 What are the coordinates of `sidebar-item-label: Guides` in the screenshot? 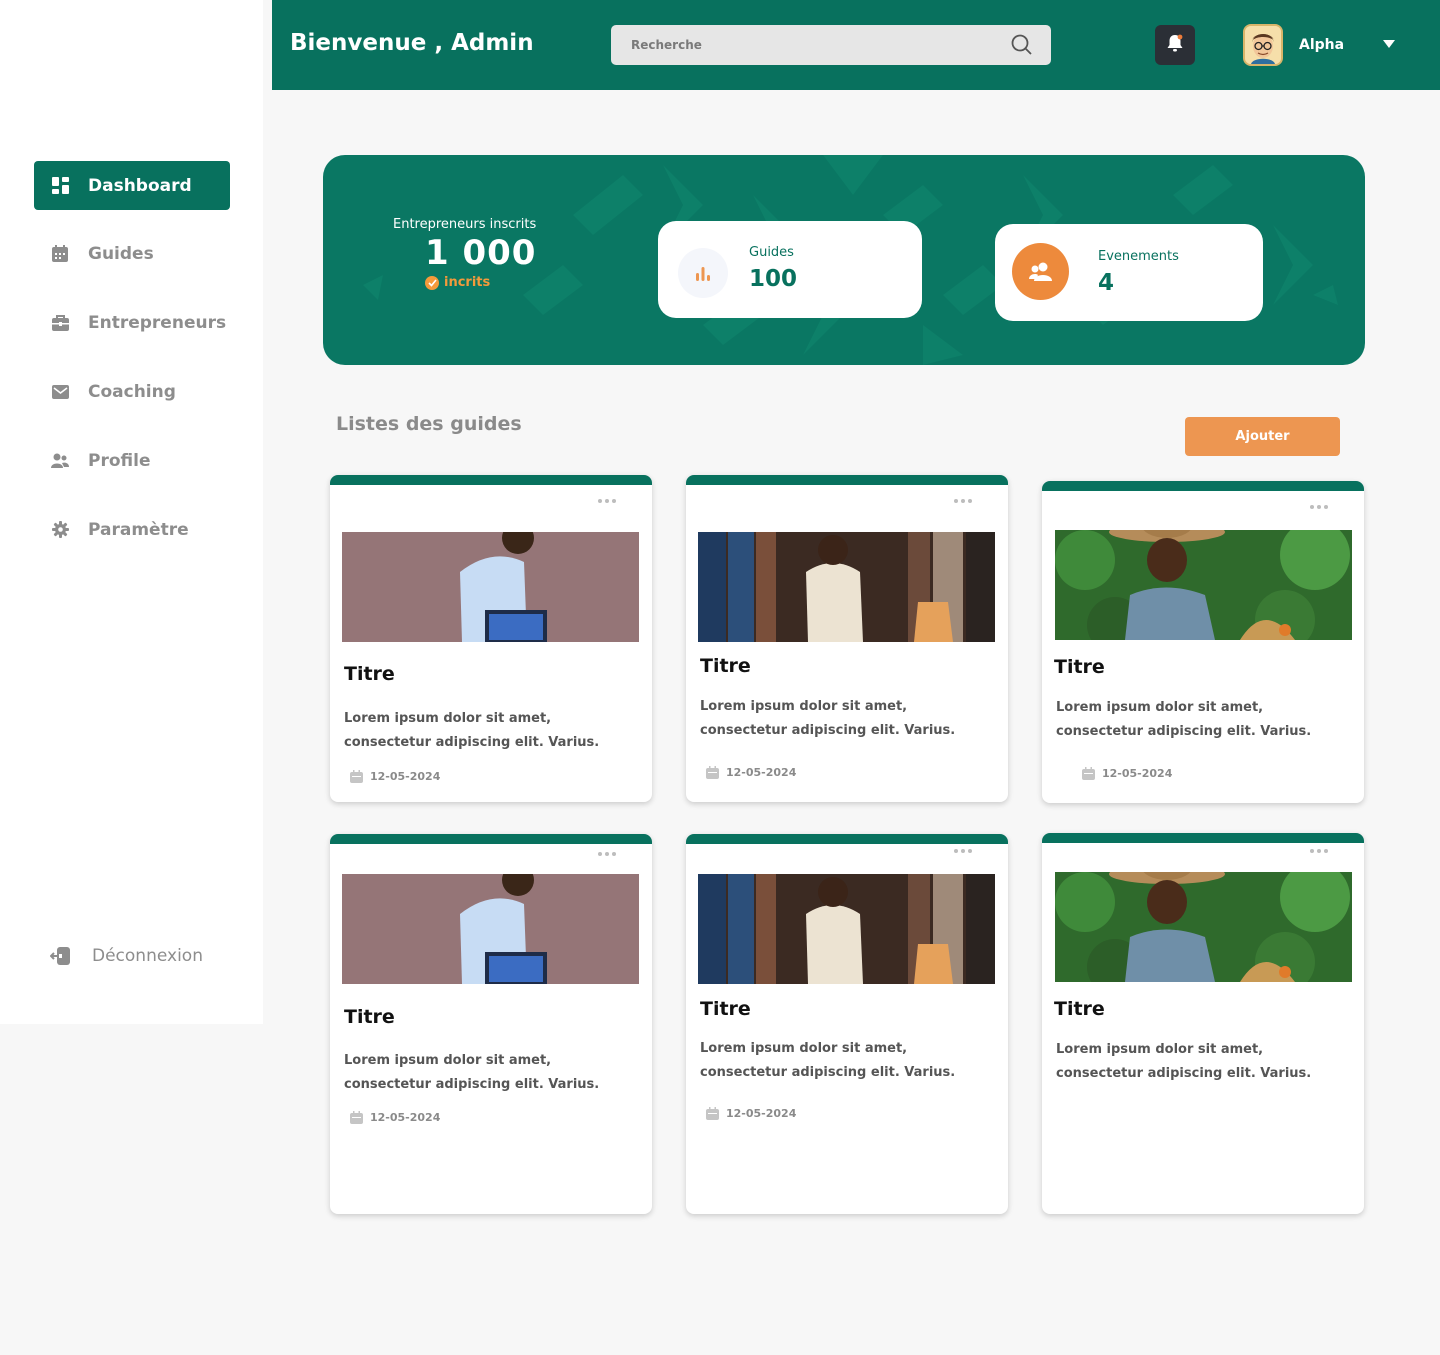 It's located at (121, 253).